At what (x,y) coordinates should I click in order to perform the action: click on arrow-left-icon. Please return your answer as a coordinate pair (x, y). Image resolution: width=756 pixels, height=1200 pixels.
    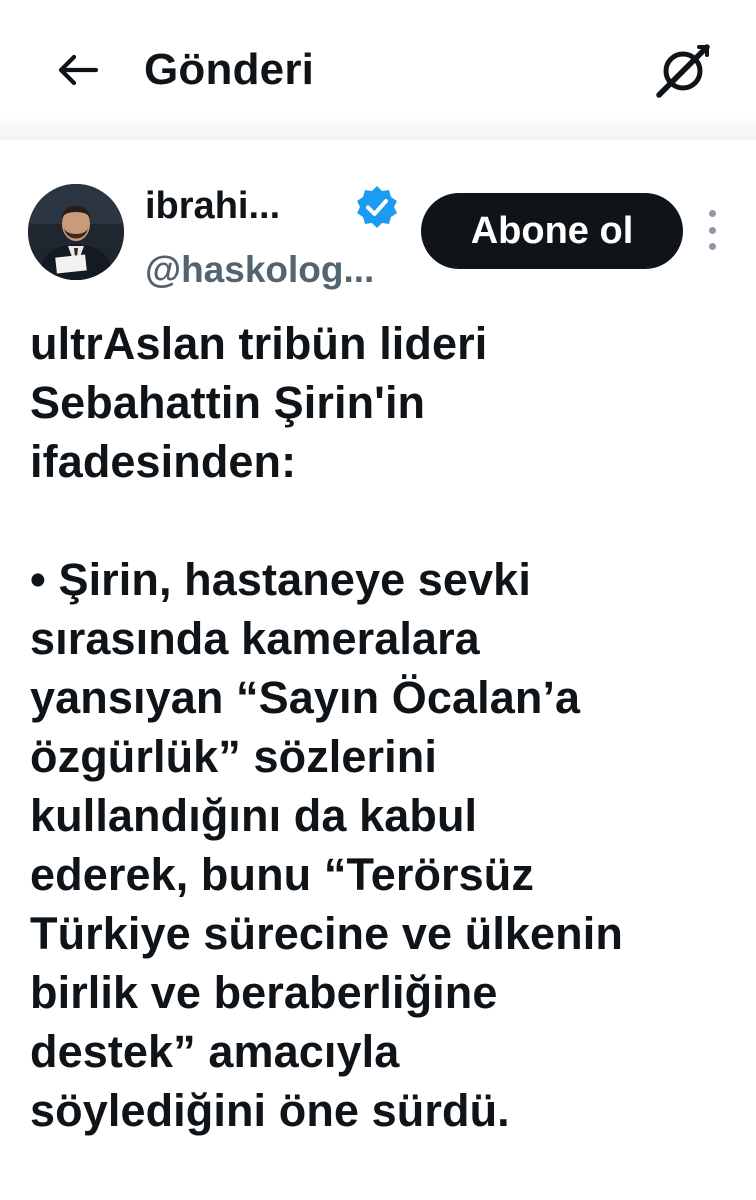
    Looking at the image, I should click on (78, 70).